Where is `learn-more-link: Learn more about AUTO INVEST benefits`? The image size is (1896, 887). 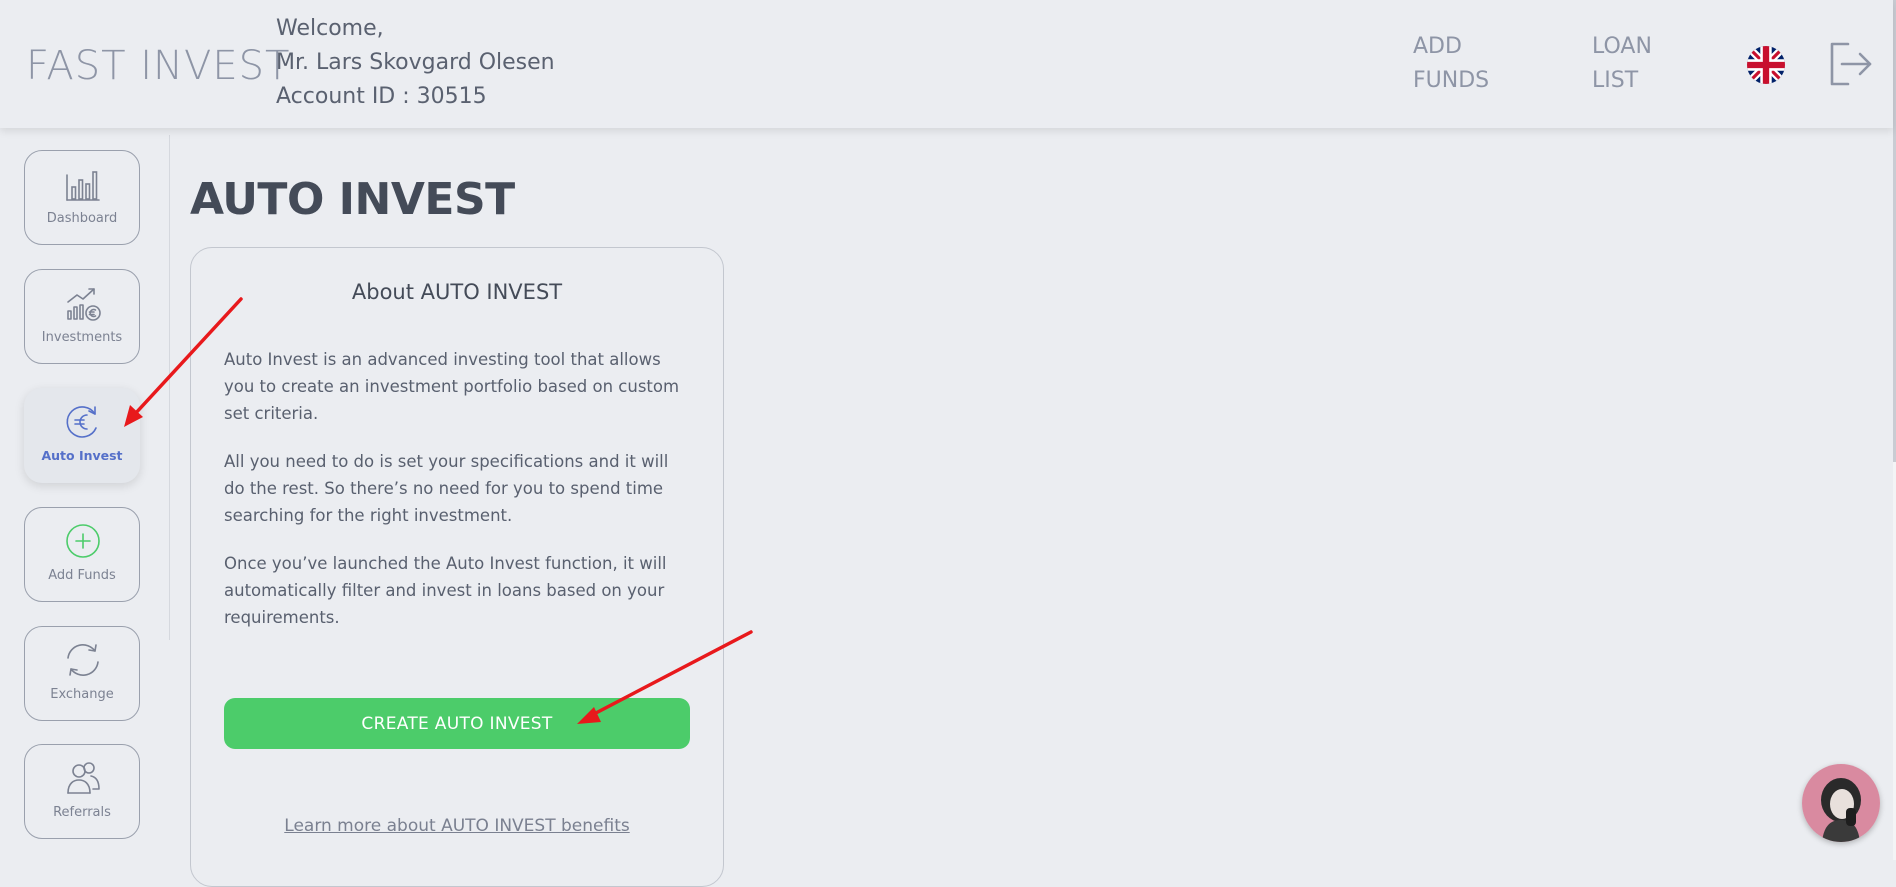 learn-more-link: Learn more about AUTO INVEST benefits is located at coordinates (457, 826).